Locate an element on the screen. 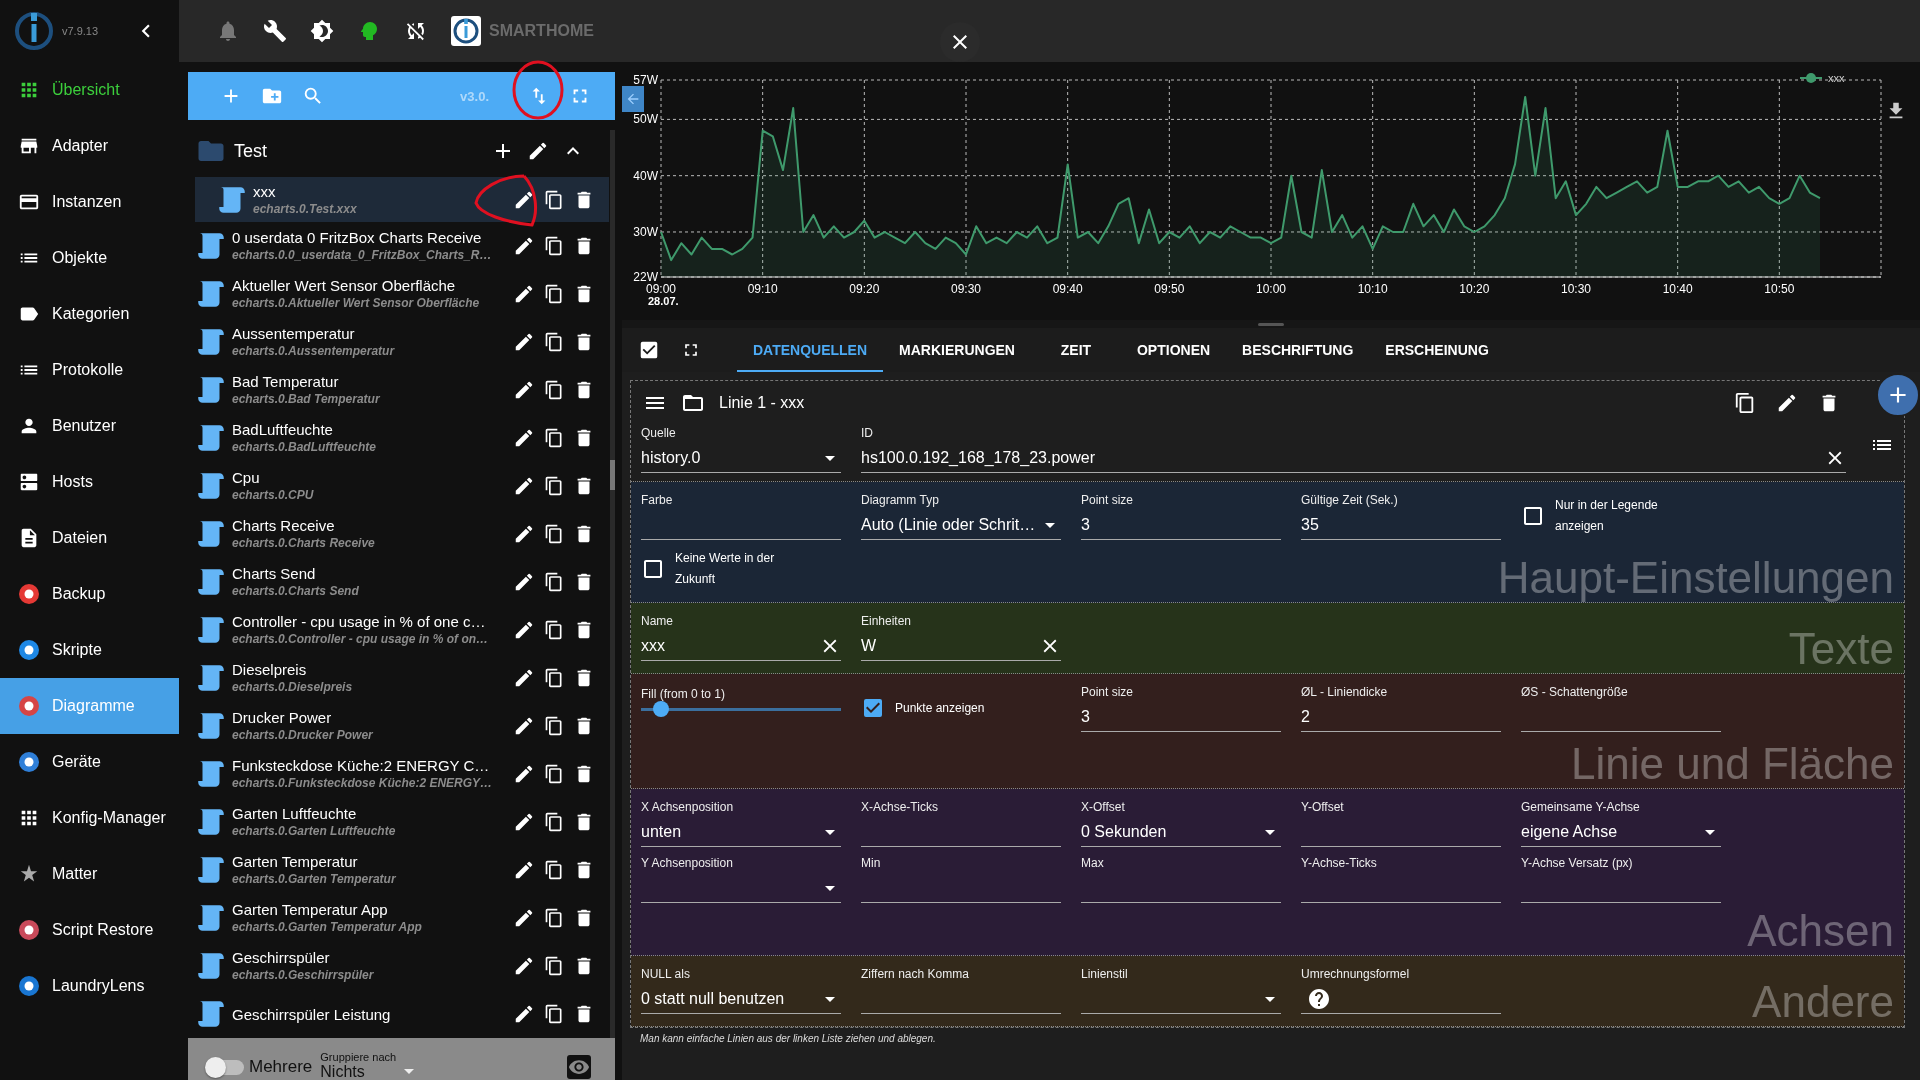  chart-list-item: Garten Luftfeuchte echarts.0.Garten Luftfeuchte is located at coordinates (398, 822).